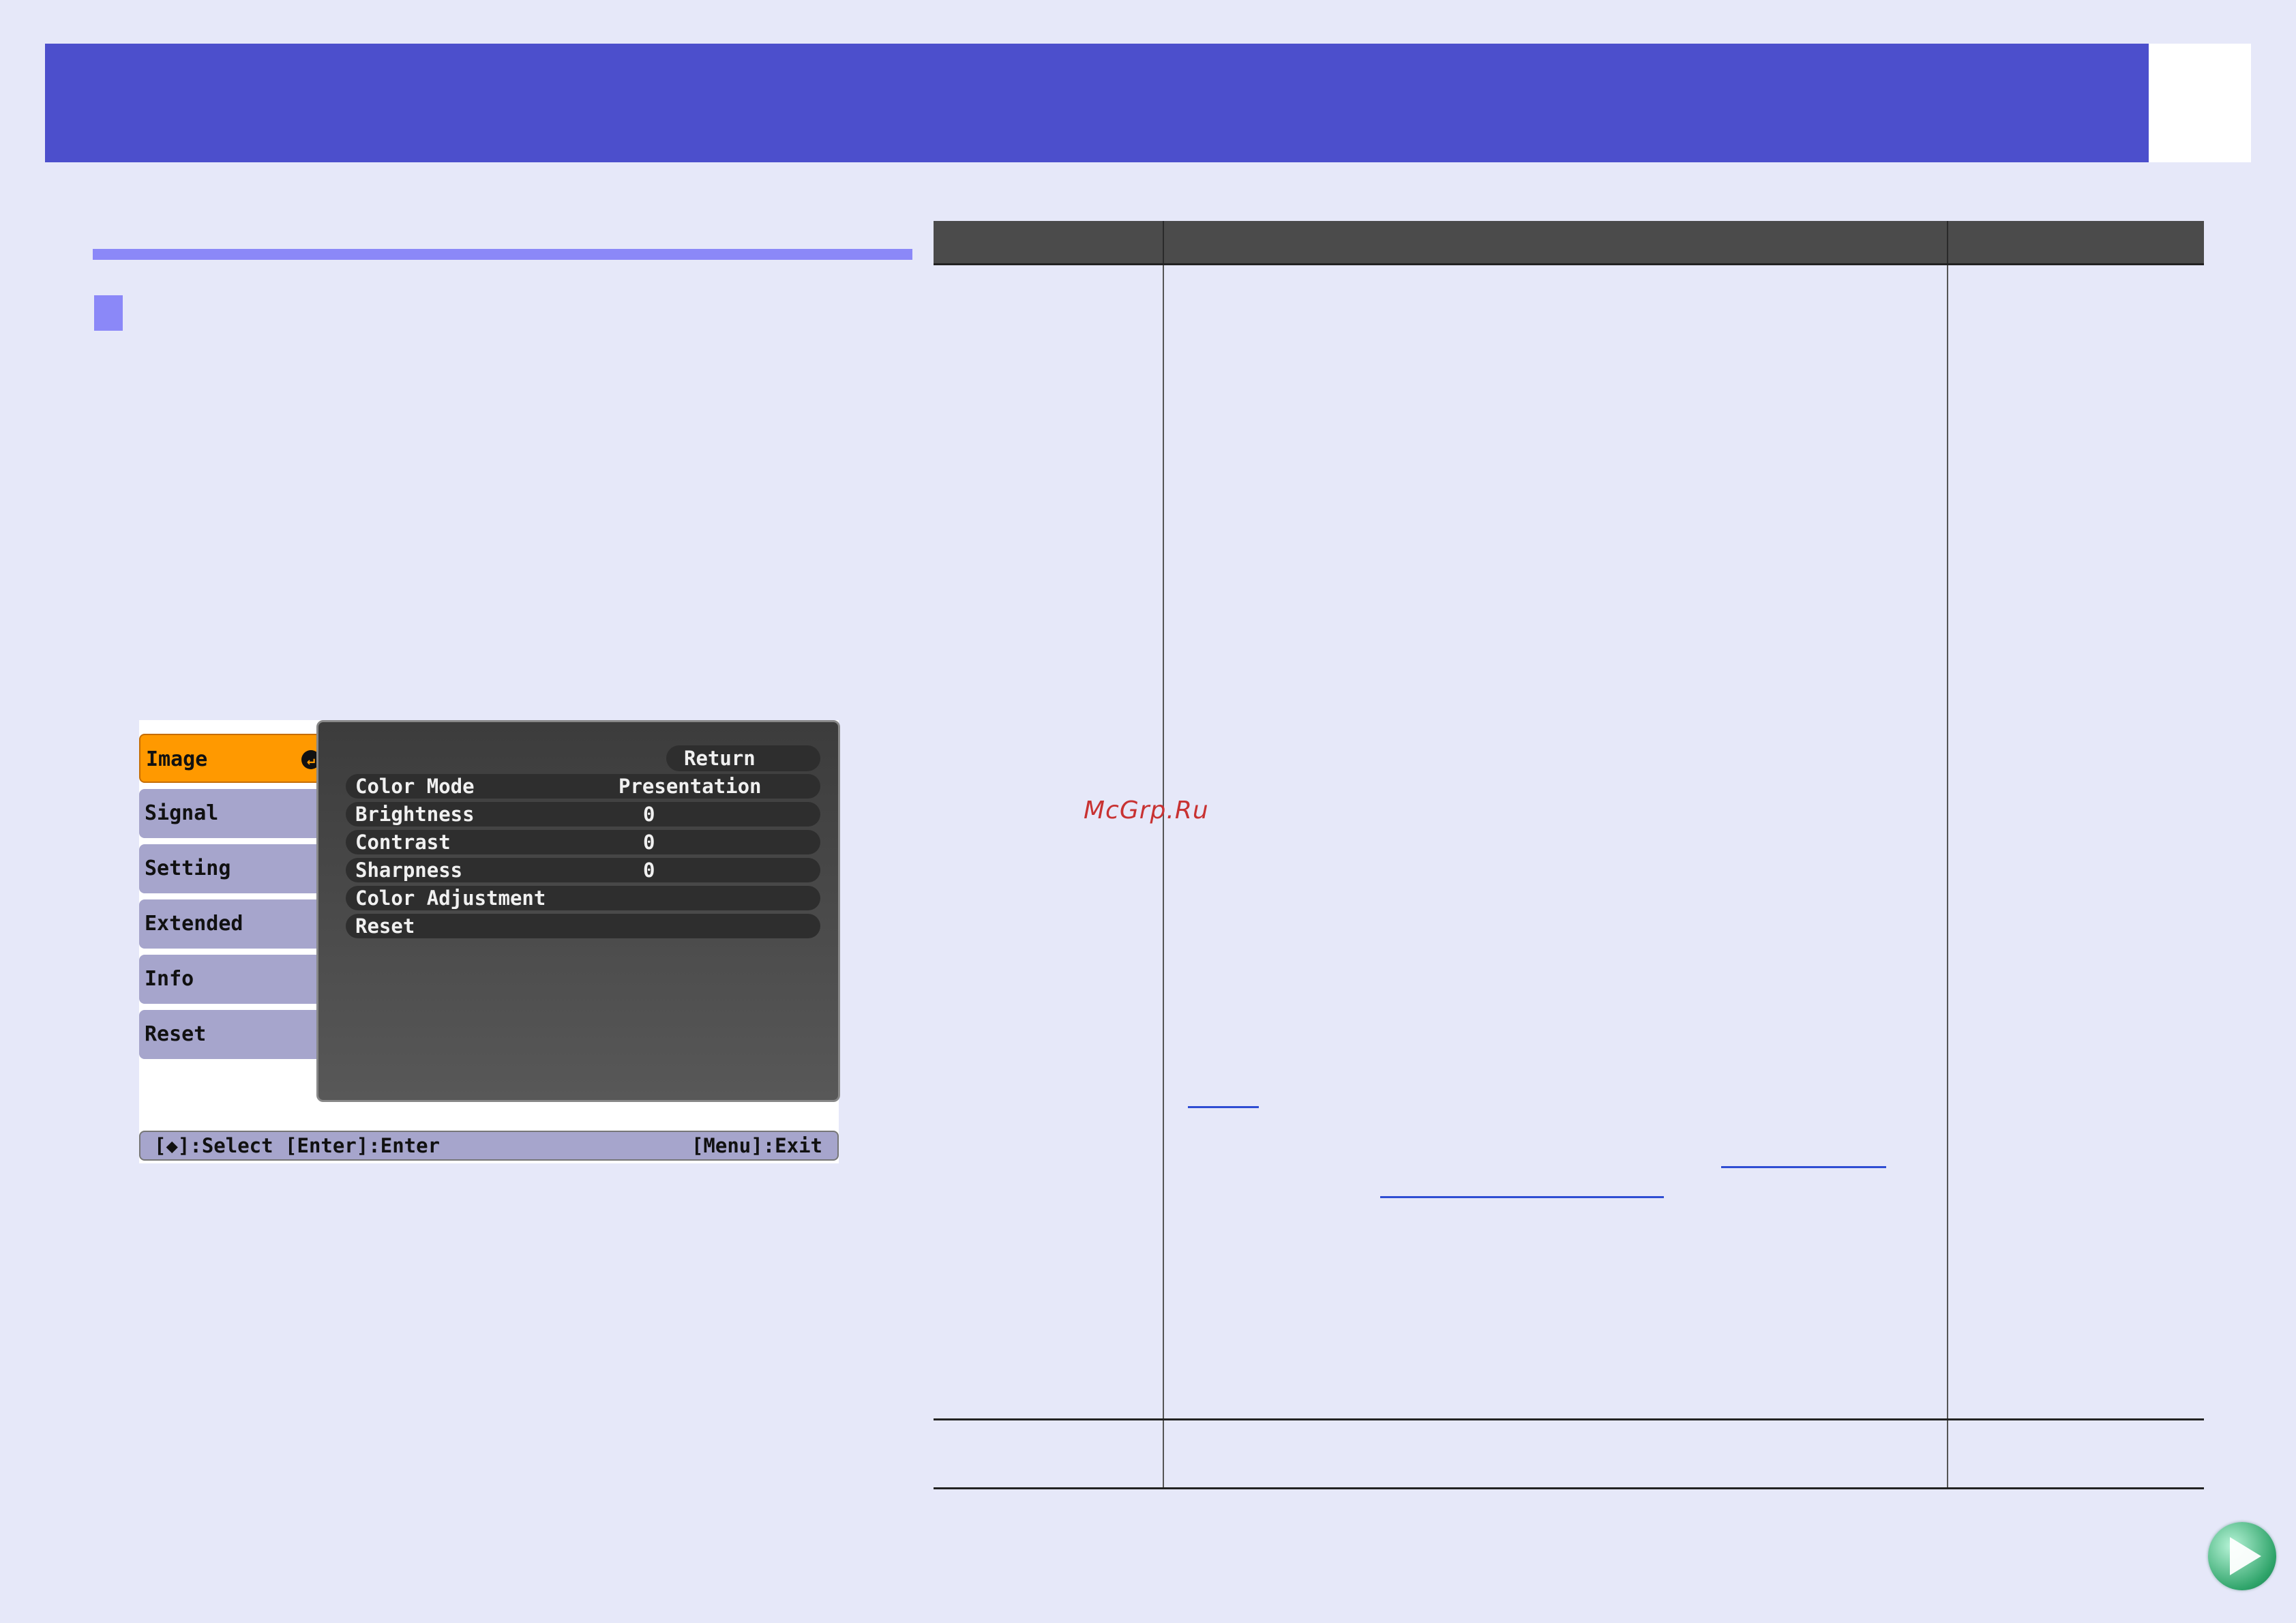  What do you see at coordinates (489, 1146) in the screenshot?
I see `menu-footer: [◆]:Select [Enter]:Enter [Menu]:Exit` at bounding box center [489, 1146].